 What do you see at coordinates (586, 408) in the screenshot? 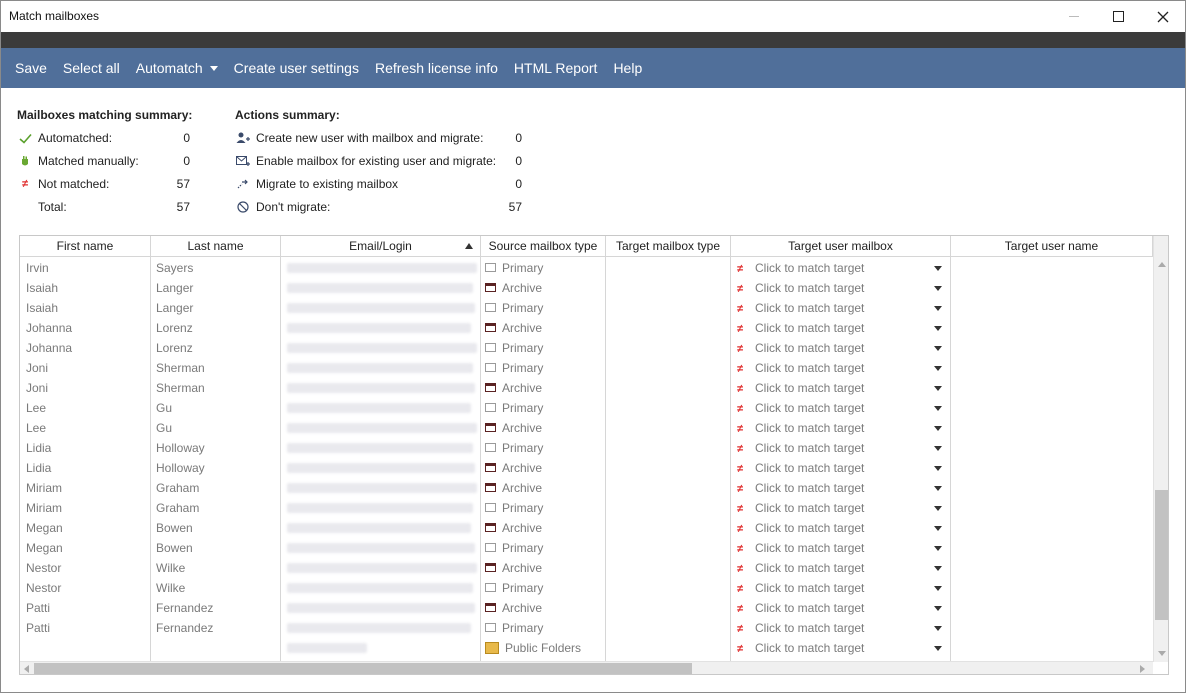
I see `table-row: Lee Gu Primary ≠ Click to match target` at bounding box center [586, 408].